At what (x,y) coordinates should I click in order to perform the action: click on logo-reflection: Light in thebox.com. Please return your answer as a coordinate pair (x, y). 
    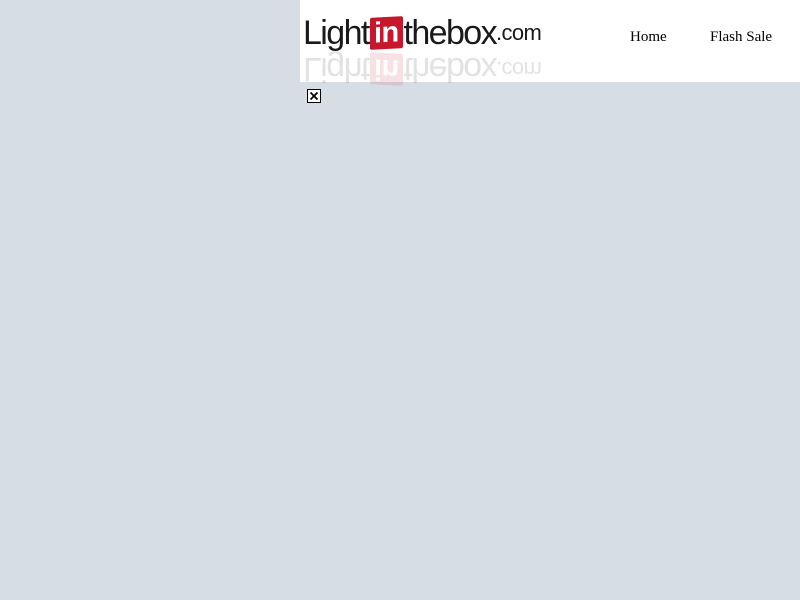
    Looking at the image, I should click on (422, 69).